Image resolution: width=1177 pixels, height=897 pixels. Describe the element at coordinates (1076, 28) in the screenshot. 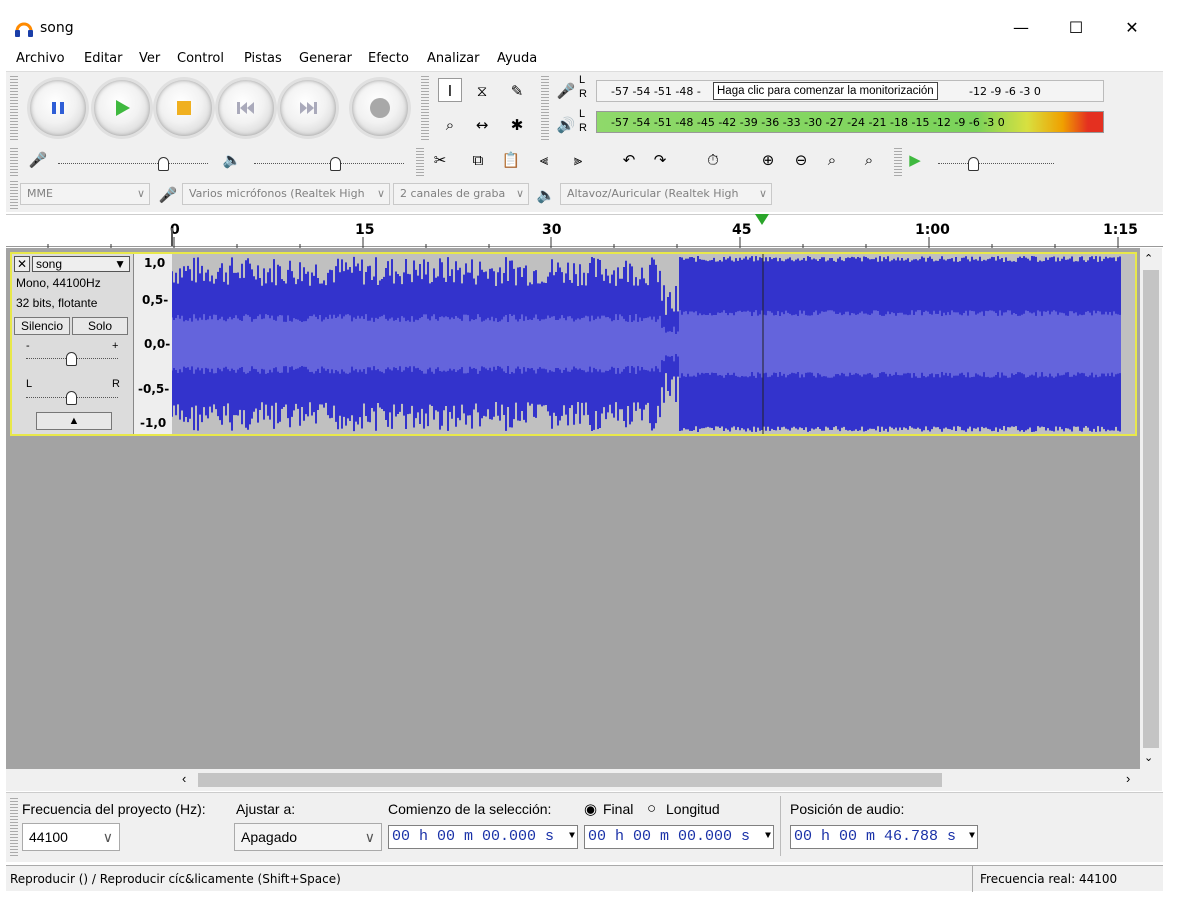

I see `maximize-button: ☐` at that location.